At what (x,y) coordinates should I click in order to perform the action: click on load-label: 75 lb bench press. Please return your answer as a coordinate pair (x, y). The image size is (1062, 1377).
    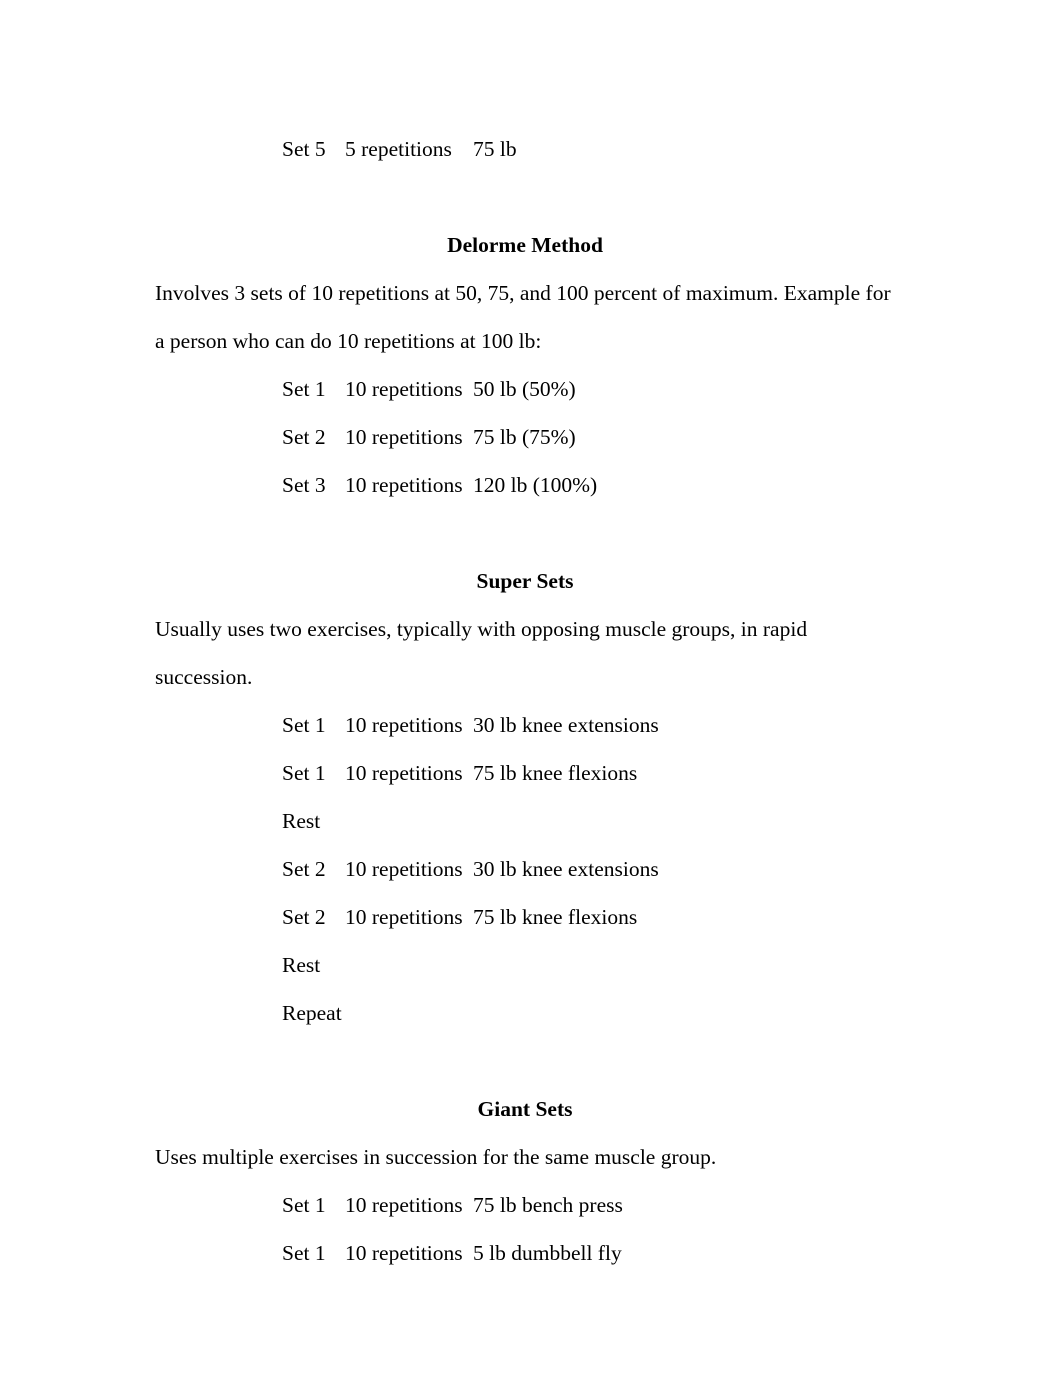
    Looking at the image, I should click on (548, 1205).